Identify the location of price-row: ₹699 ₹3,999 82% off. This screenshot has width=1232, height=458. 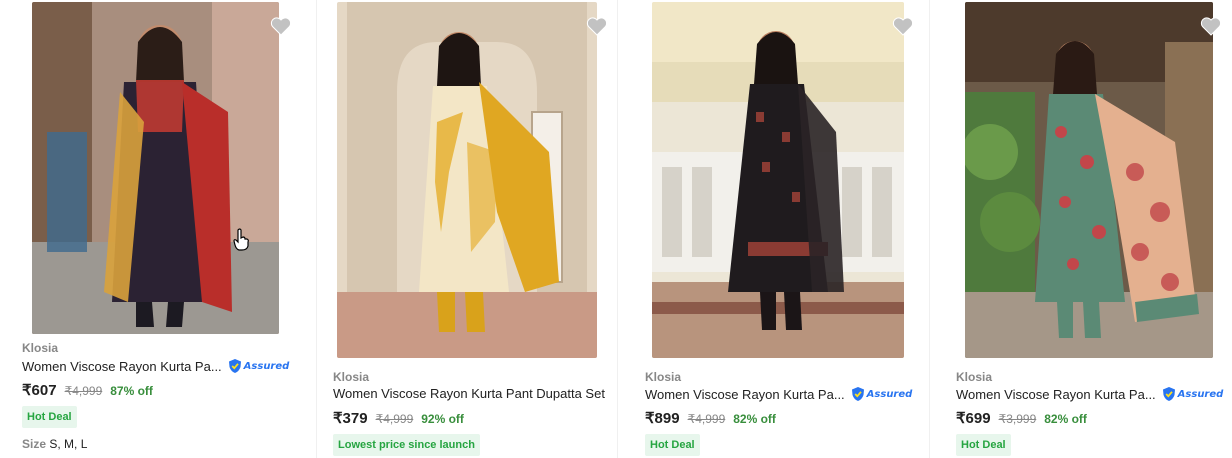
(1021, 418).